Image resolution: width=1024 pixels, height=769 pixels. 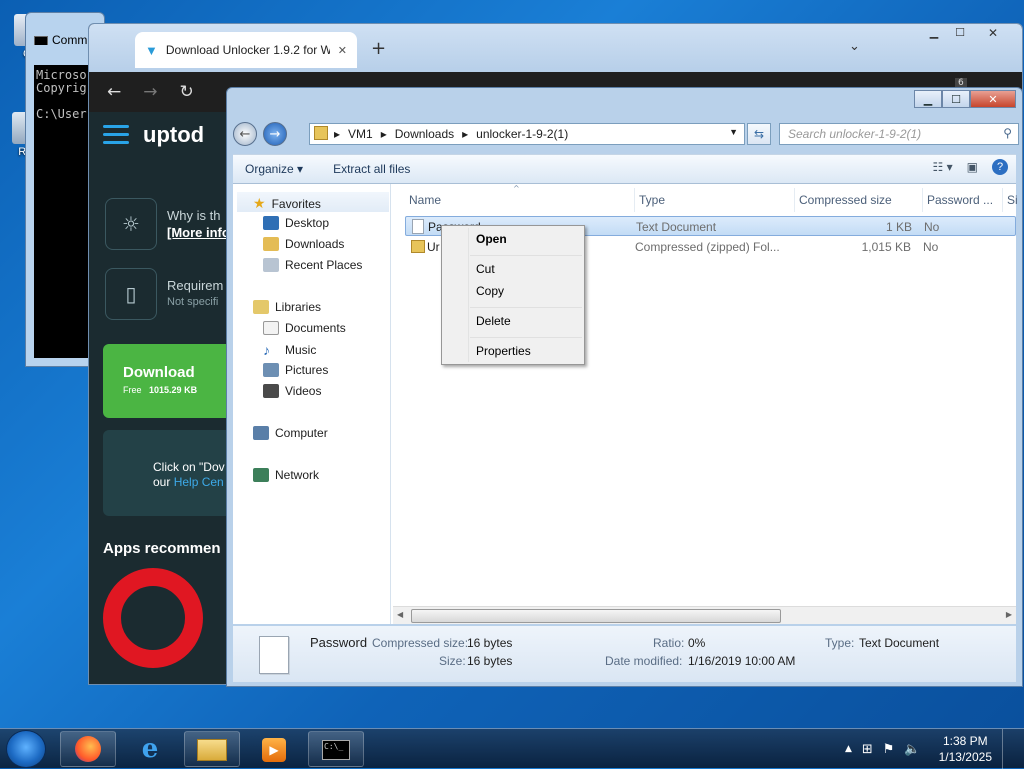 I want to click on menu-item-copy: Copy, so click(x=490, y=291).